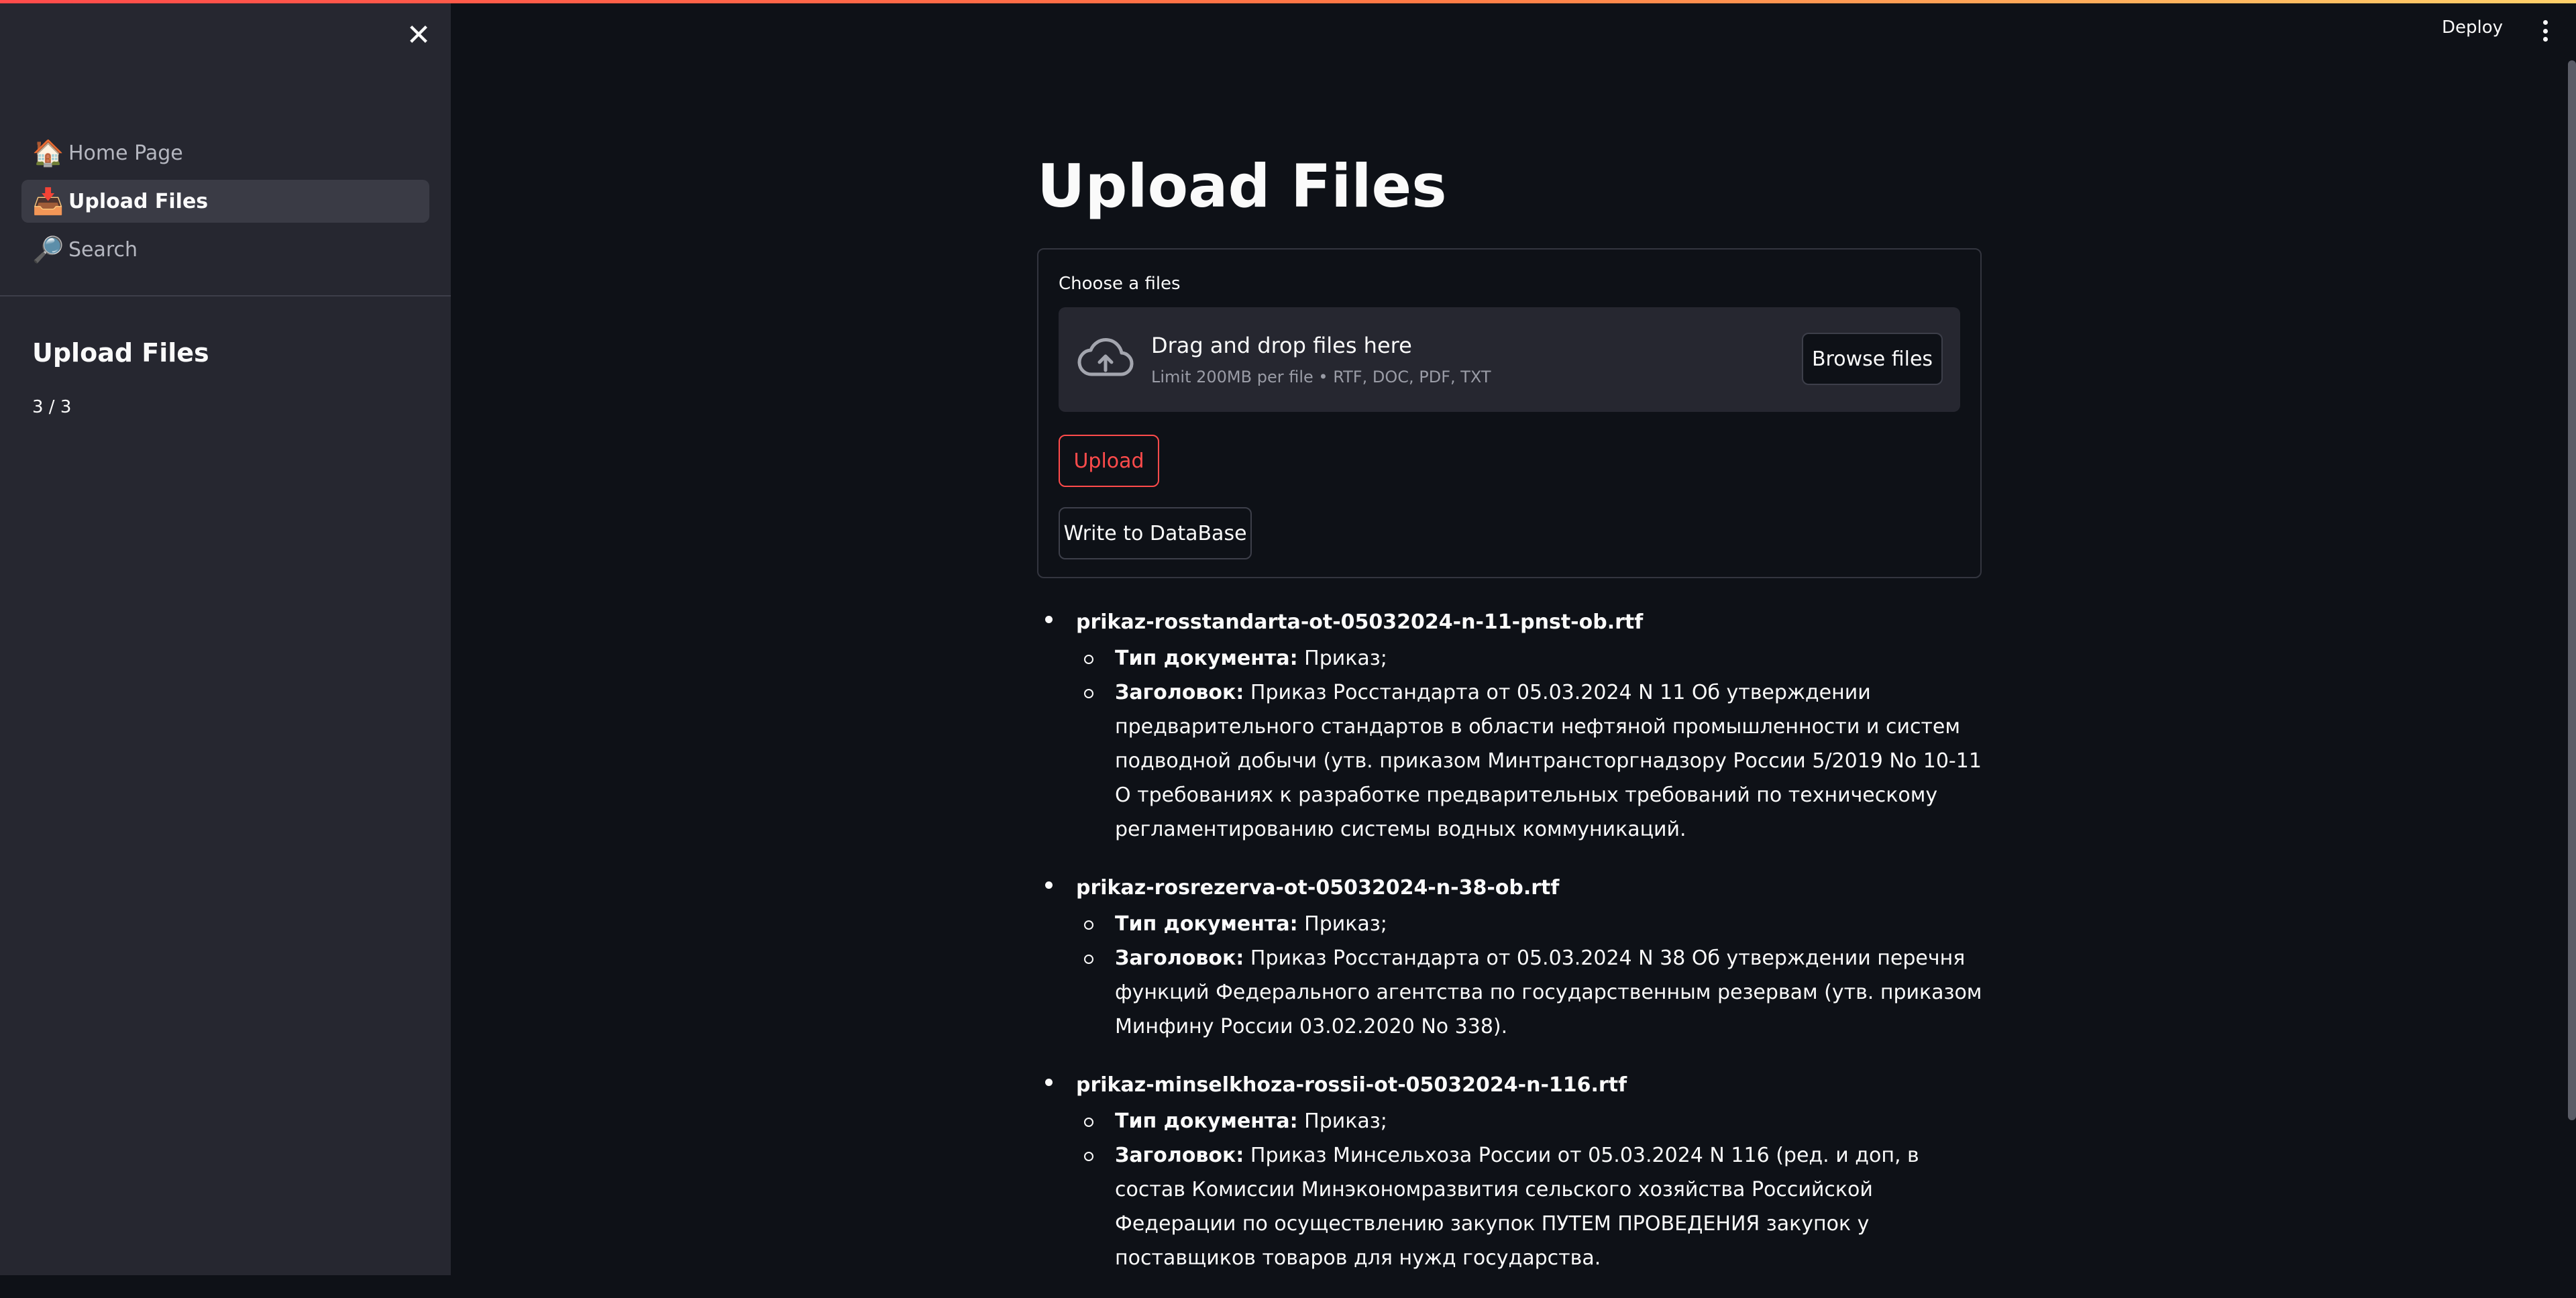 The width and height of the screenshot is (2576, 1298). What do you see at coordinates (48, 153) in the screenshot?
I see `house-icon: 🏠` at bounding box center [48, 153].